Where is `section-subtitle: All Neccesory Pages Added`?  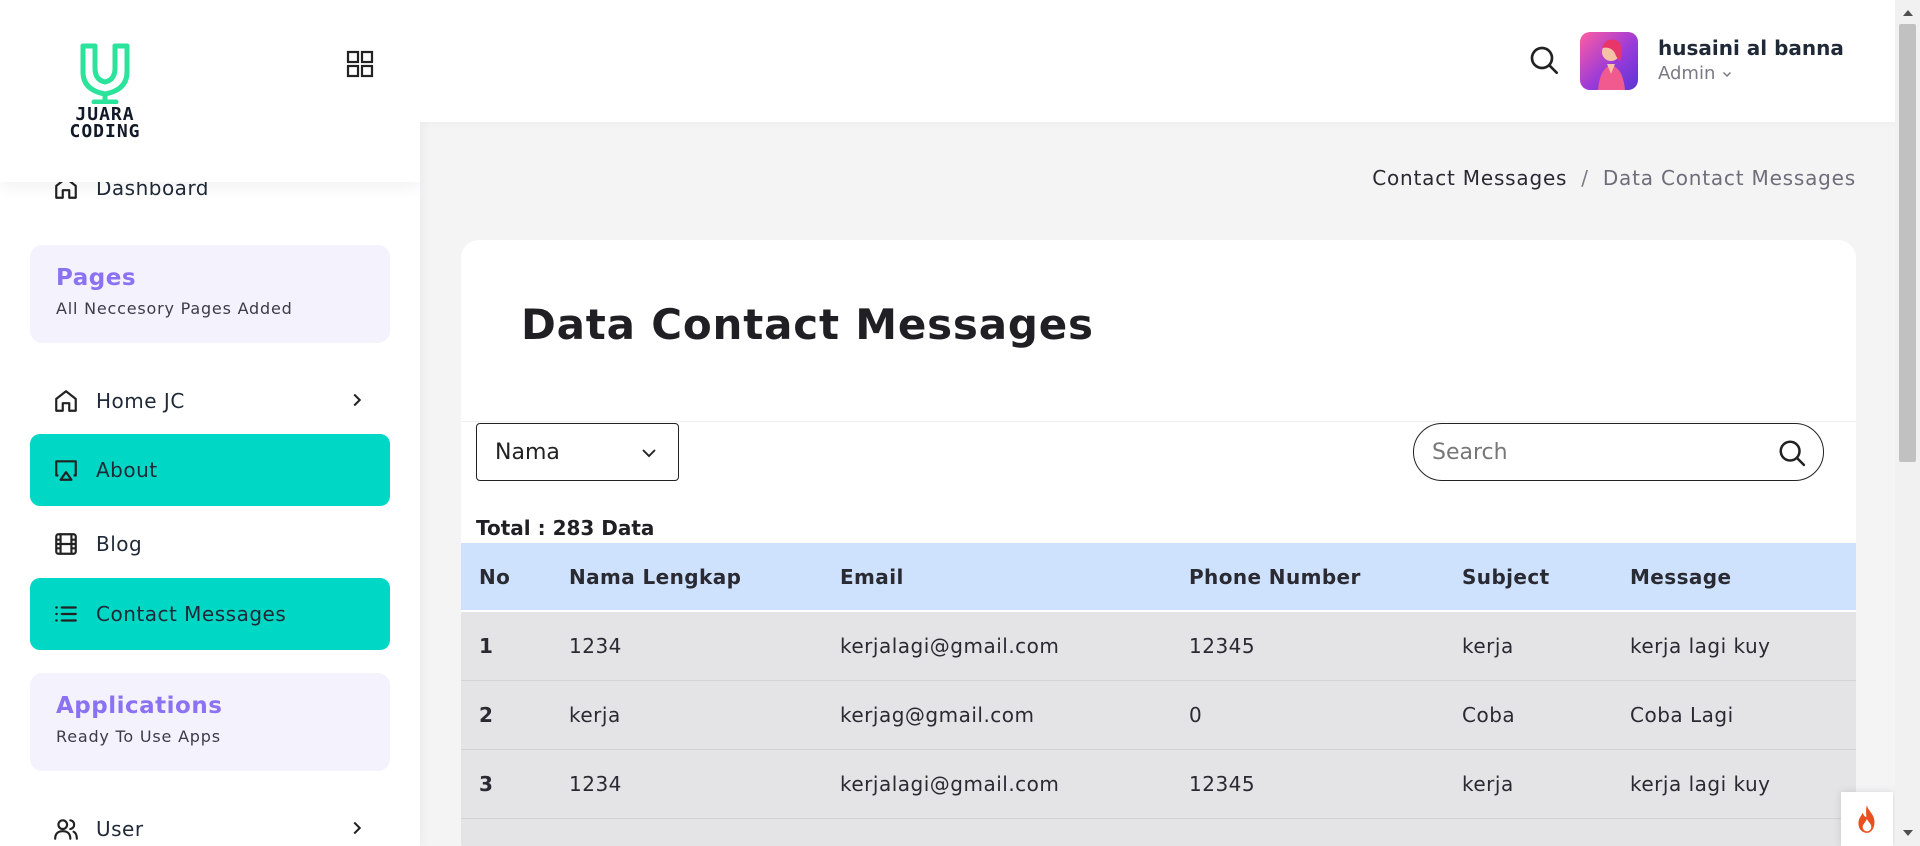
section-subtitle: All Neccesory Pages Added is located at coordinates (174, 308).